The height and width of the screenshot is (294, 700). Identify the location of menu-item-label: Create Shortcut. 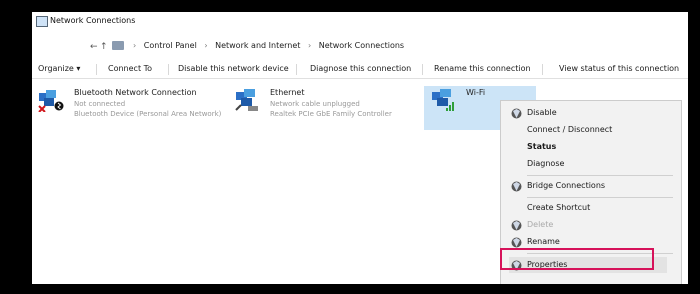
(559, 207).